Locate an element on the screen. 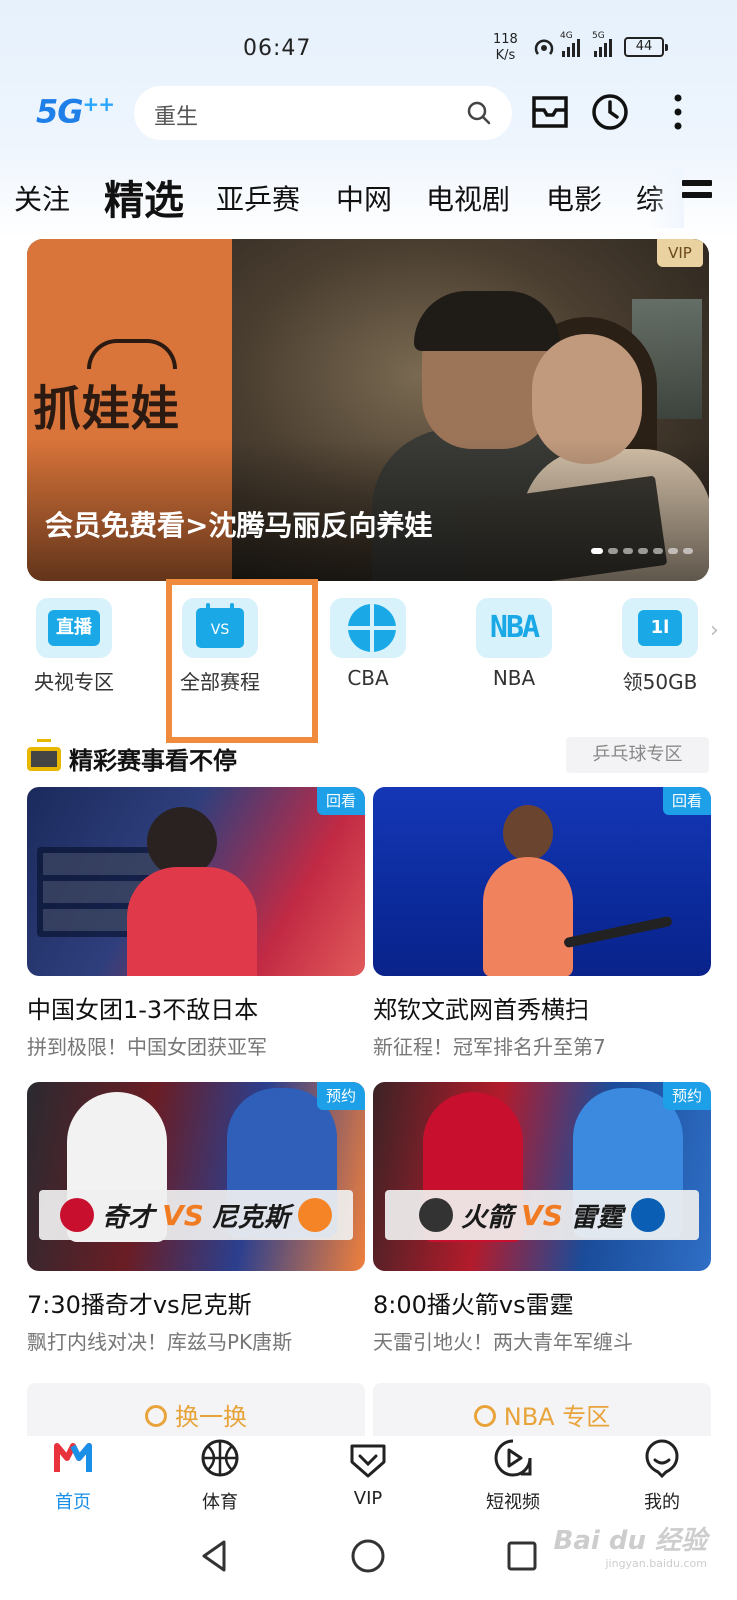 The height and width of the screenshot is (1600, 737). quick-entry-cctv: 直播 央视专区 is located at coordinates (74, 646).